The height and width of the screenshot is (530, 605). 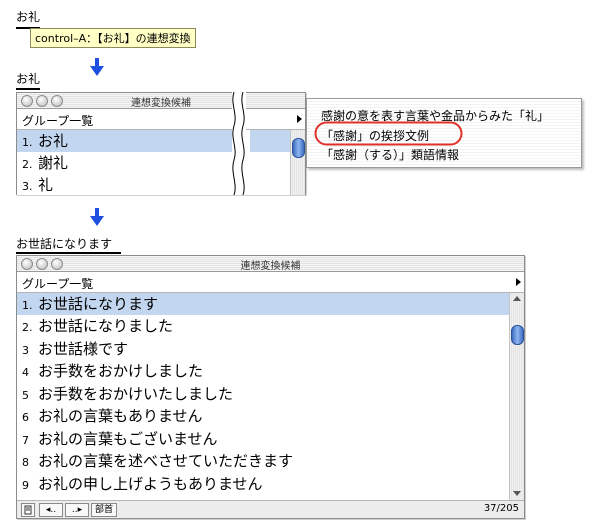 I want to click on candidate-row: 3 お世話様です, so click(x=263, y=349).